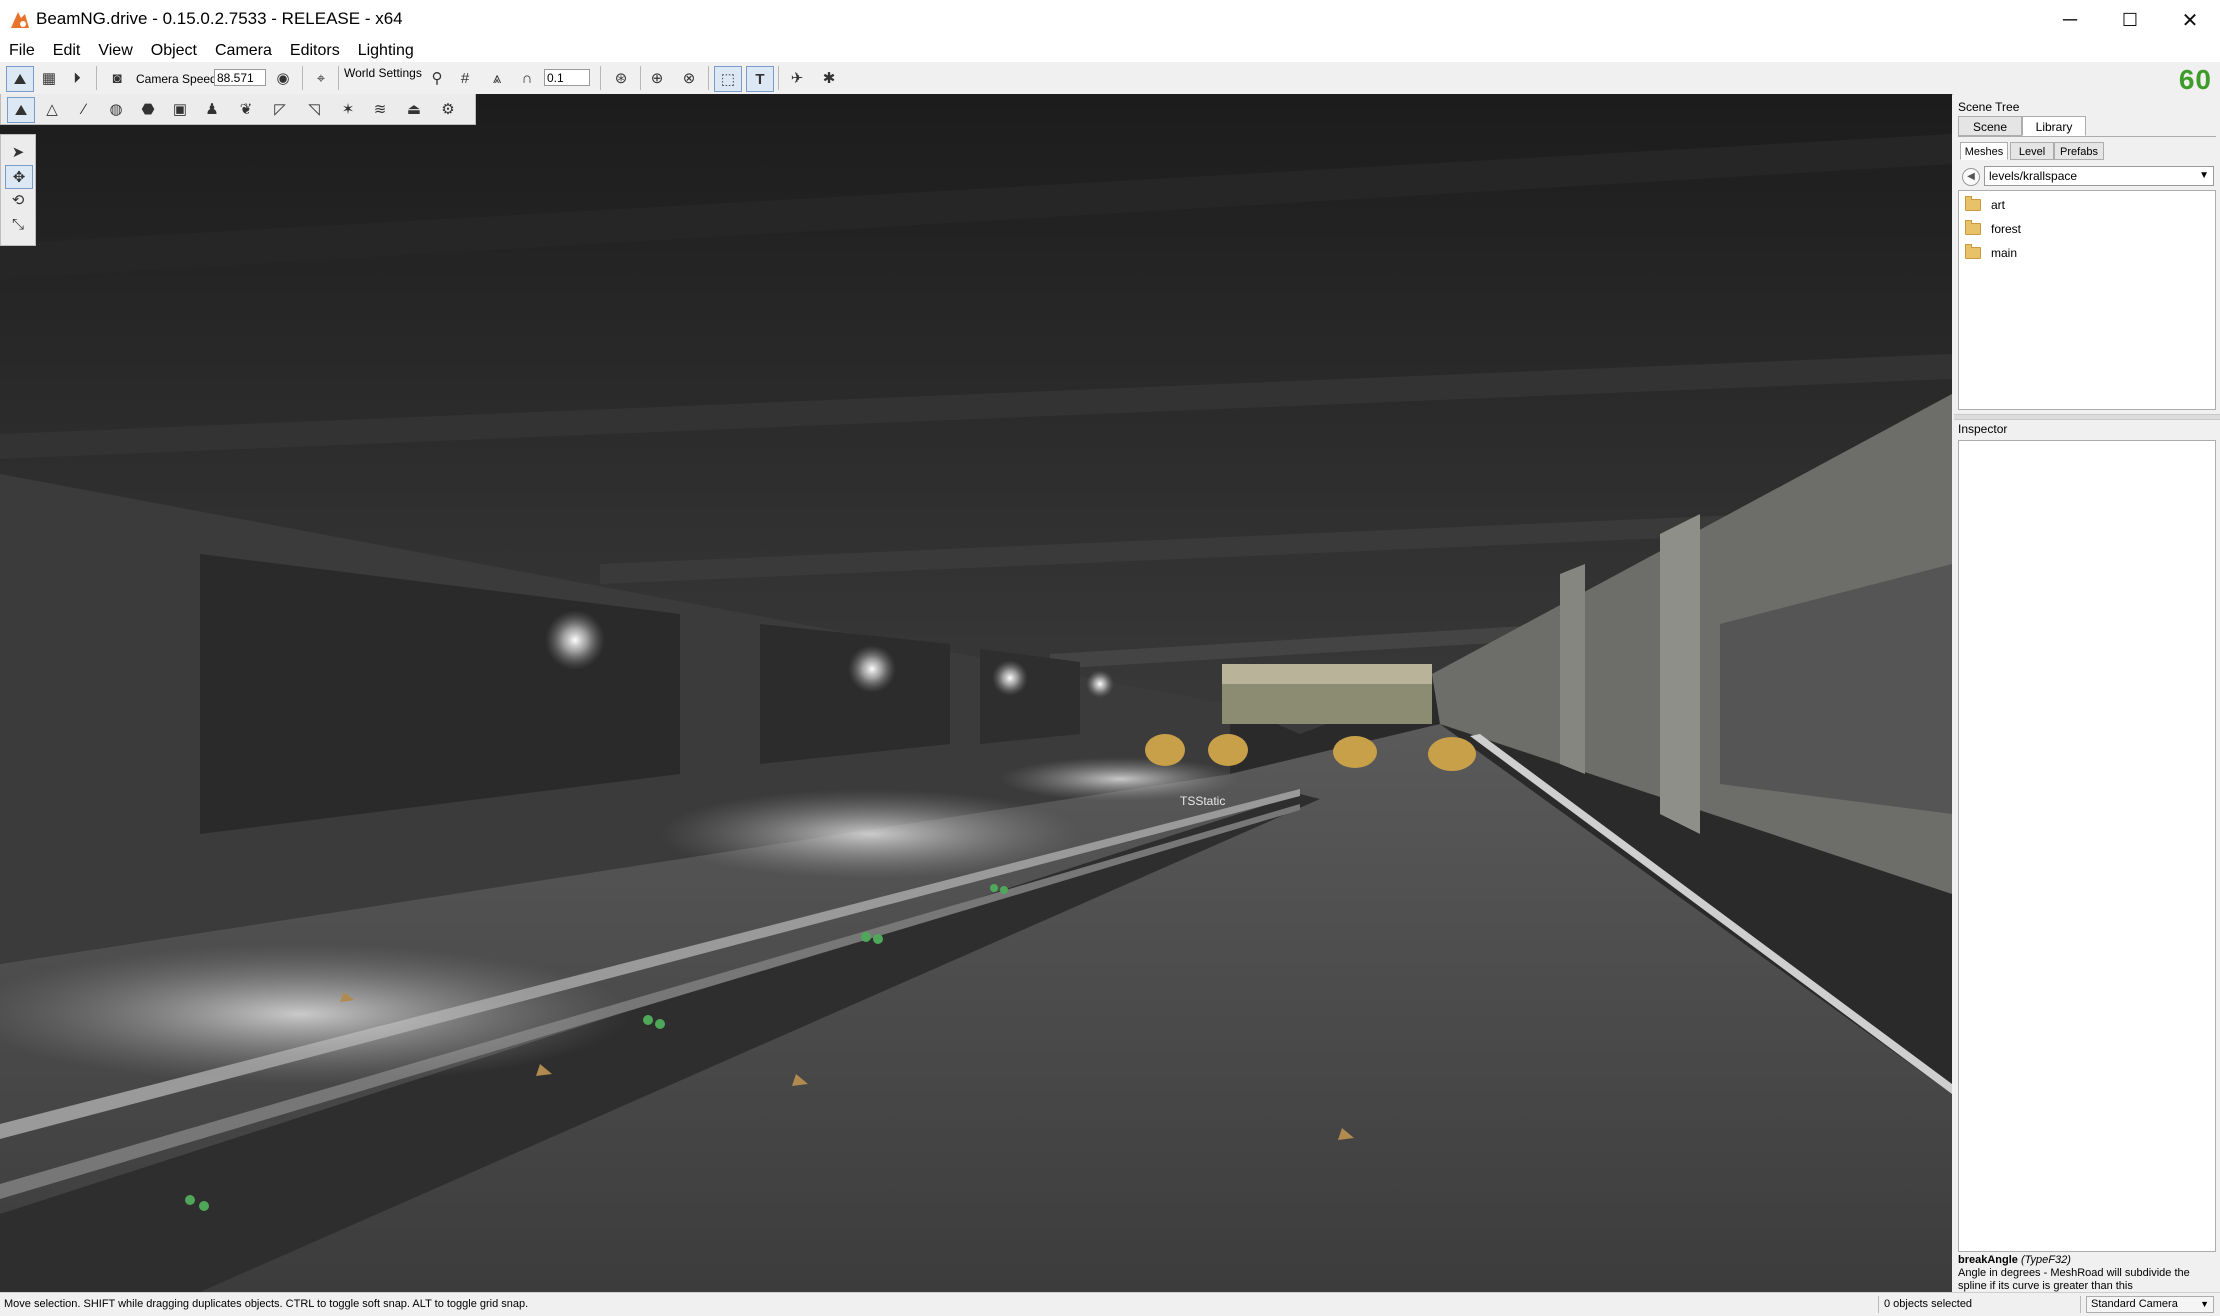  I want to click on inspector-header: Inspector, so click(1983, 429).